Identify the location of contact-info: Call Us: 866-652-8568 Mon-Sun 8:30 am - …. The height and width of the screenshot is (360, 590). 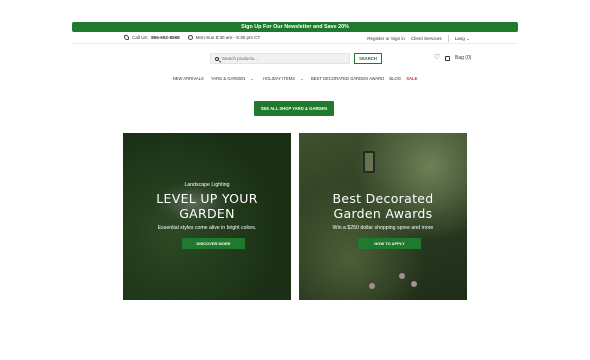
(192, 37).